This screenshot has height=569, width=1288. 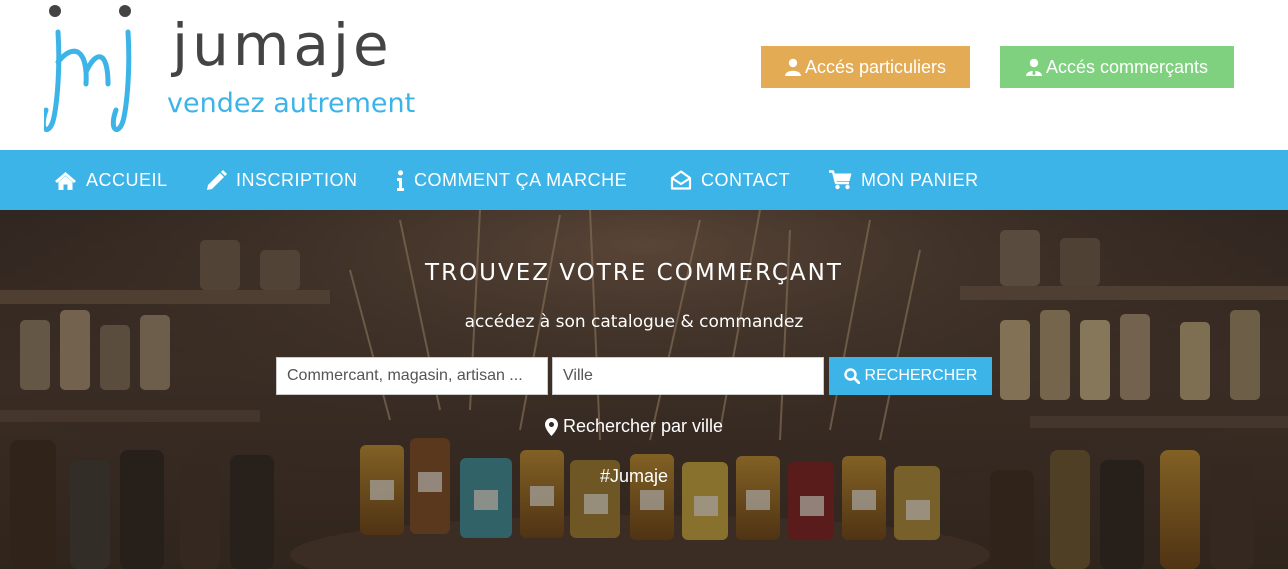 I want to click on search-button: RECHERCHER, so click(x=910, y=376).